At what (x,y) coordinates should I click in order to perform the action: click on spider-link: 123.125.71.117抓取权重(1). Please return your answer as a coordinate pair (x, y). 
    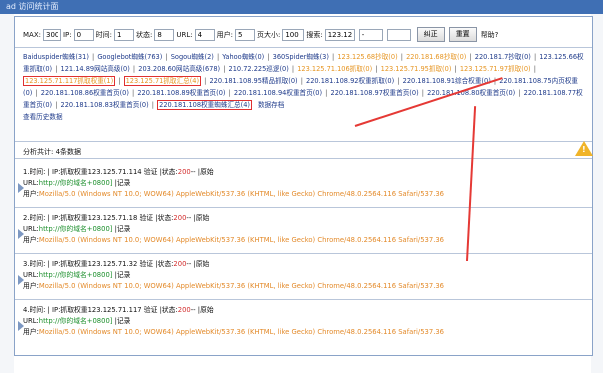
    Looking at the image, I should click on (69, 81).